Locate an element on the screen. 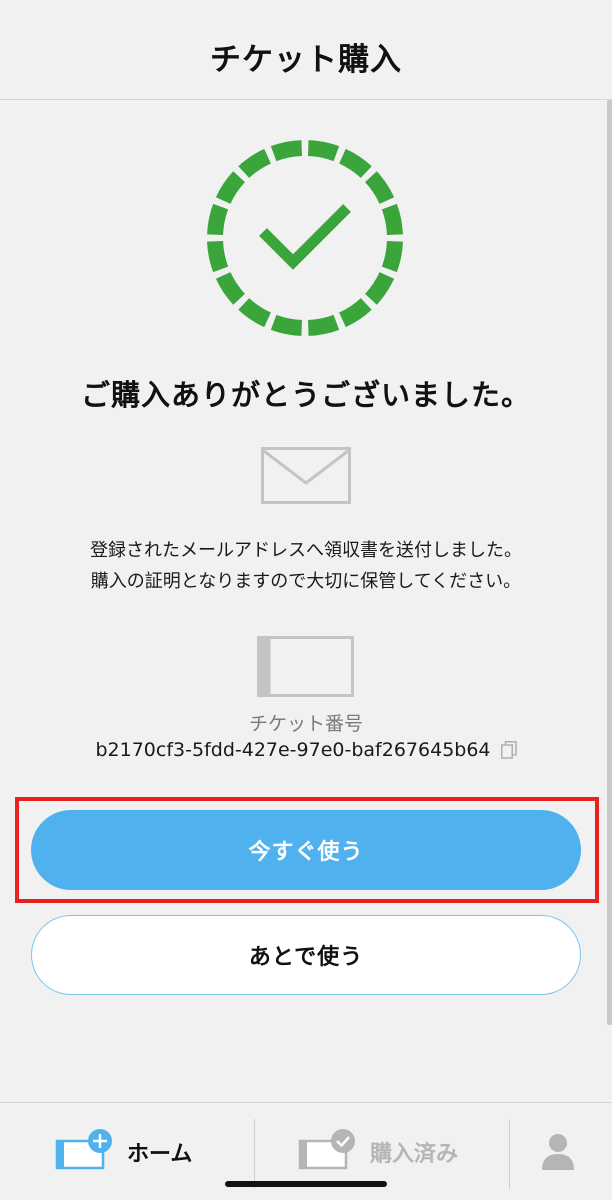 This screenshot has height=1200, width=612. app-header: チケット購入 is located at coordinates (306, 50).